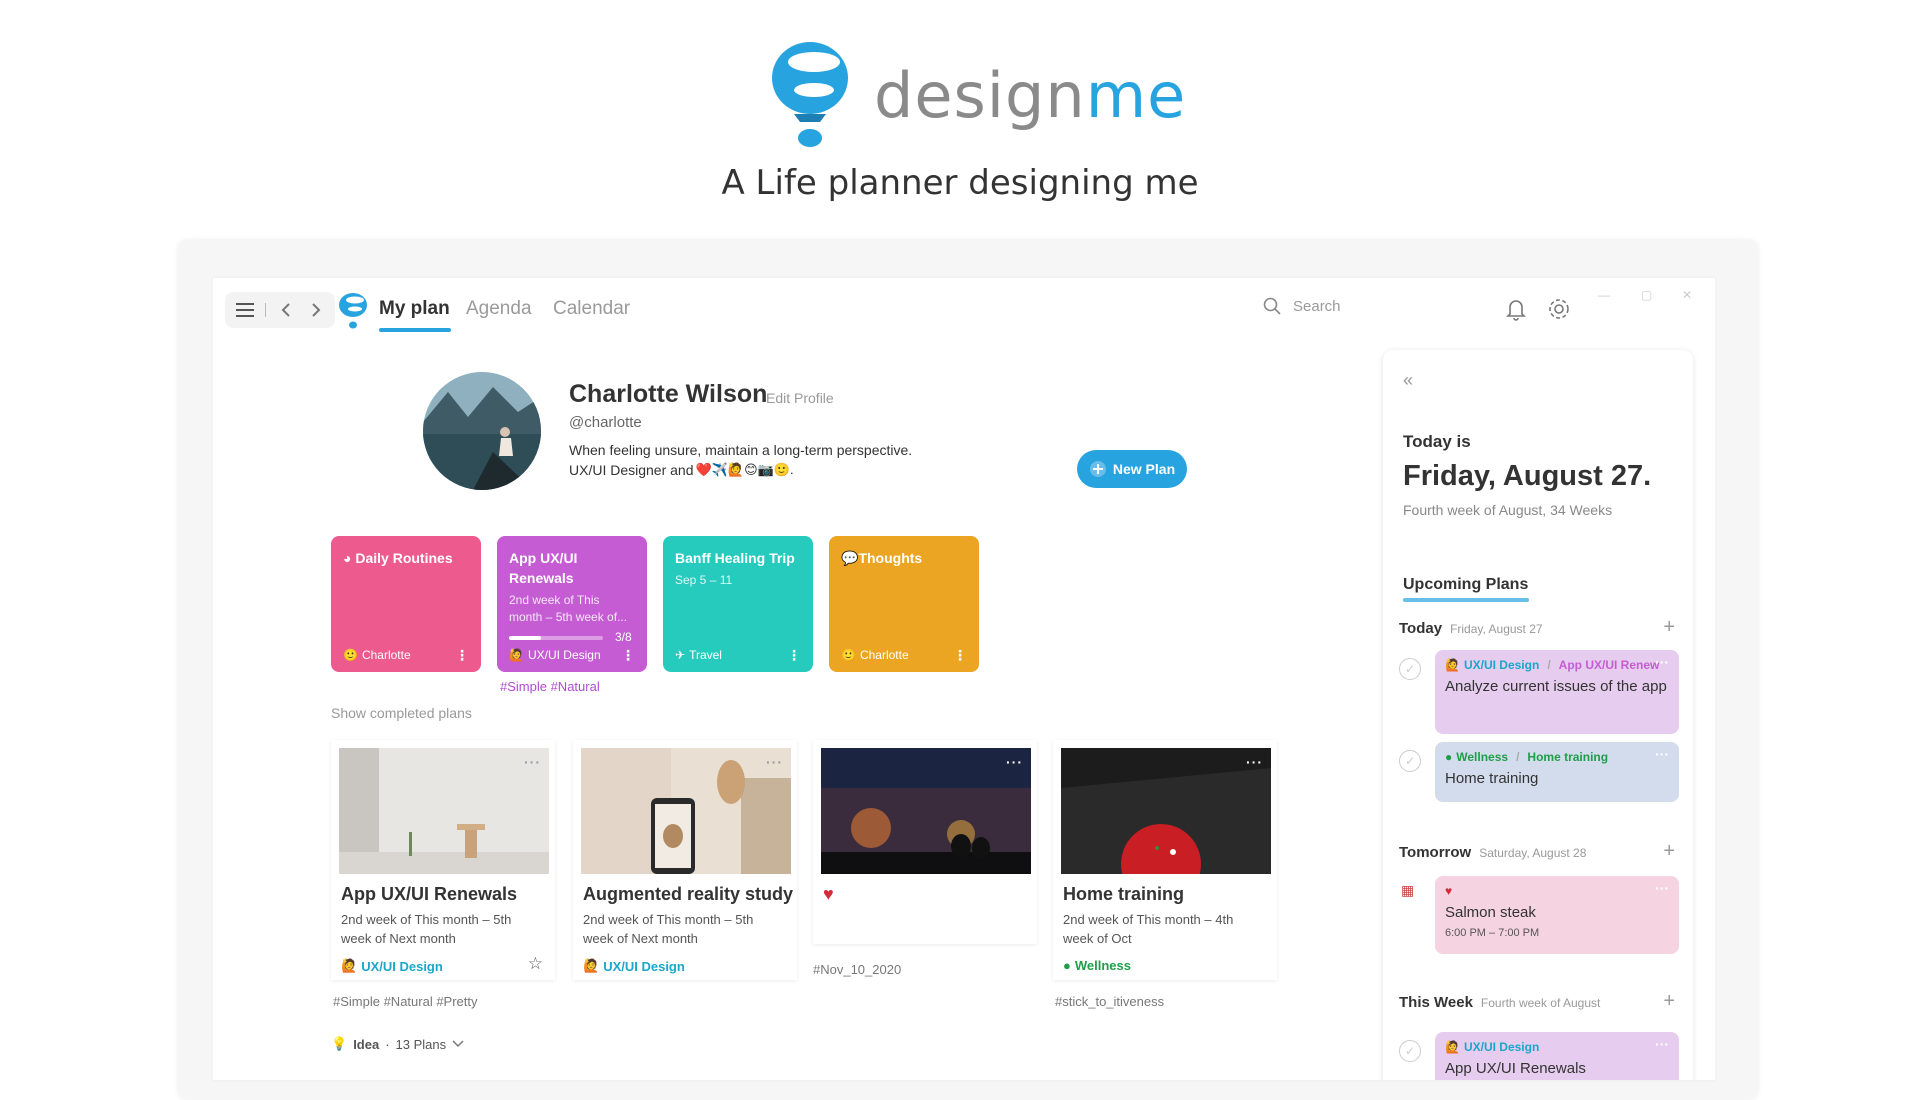  Describe the element at coordinates (1648, 295) in the screenshot. I see `restore-icon: ▢` at that location.